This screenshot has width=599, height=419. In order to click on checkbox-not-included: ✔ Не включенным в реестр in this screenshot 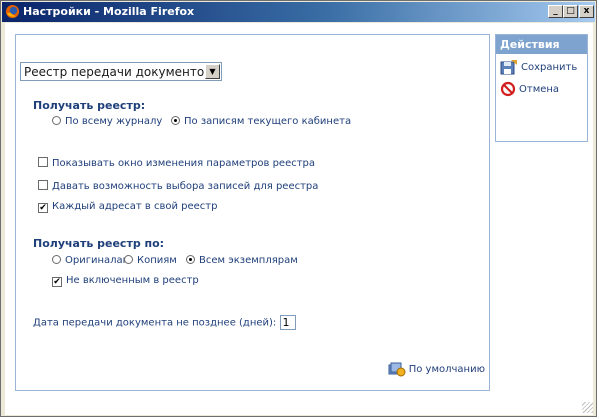, I will do `click(125, 281)`.